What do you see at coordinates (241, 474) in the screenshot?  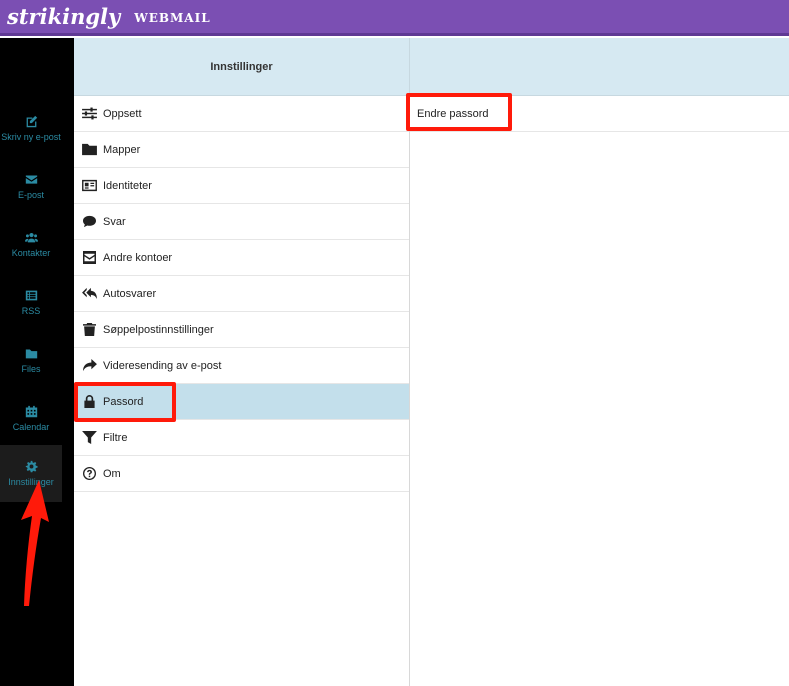 I see `settings-item-om: Om` at bounding box center [241, 474].